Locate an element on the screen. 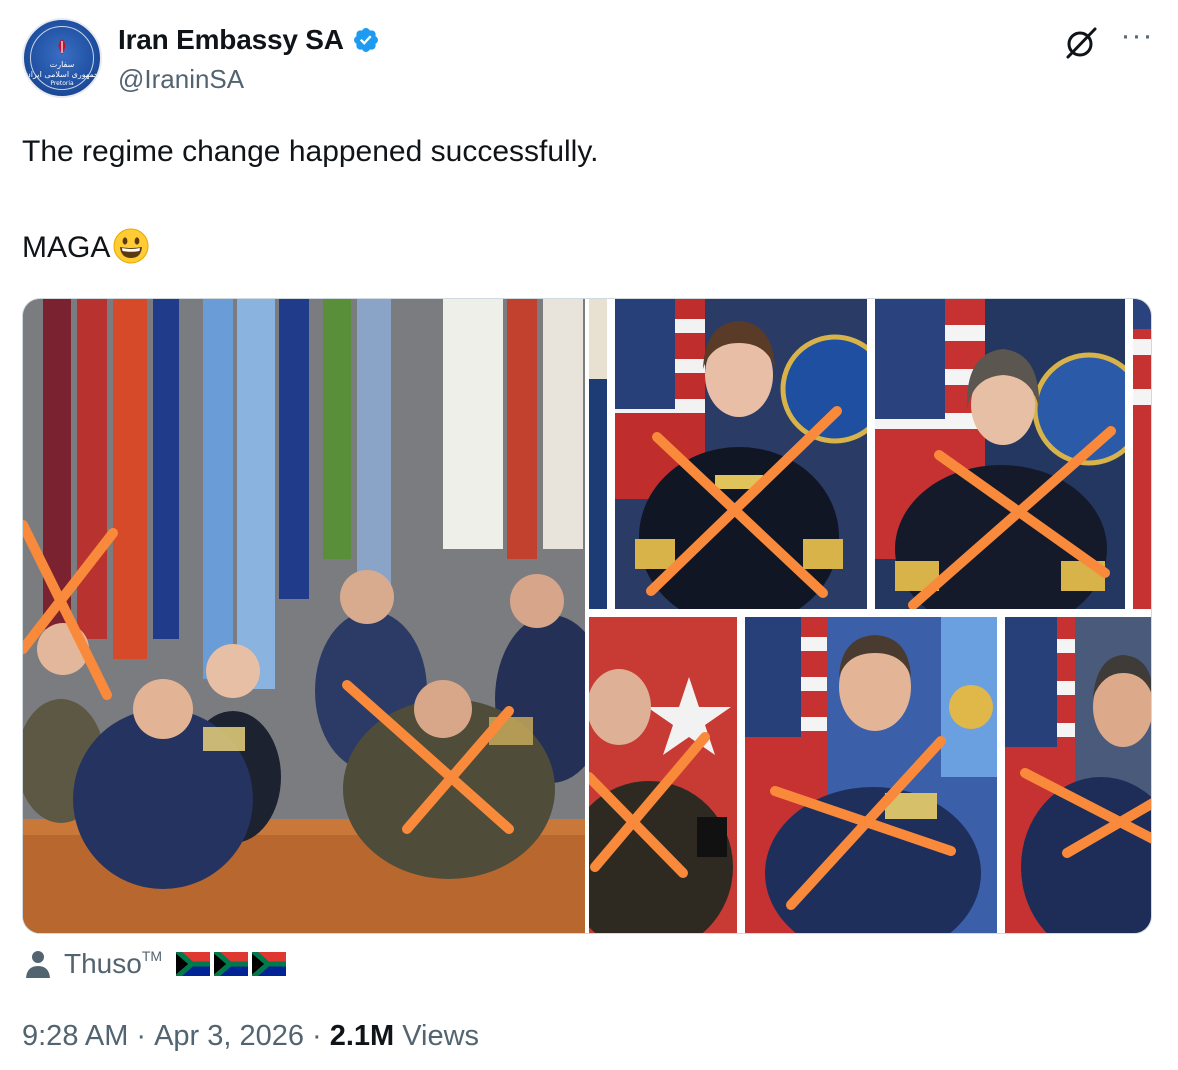  avatar-seal-script: سفارت جمهوری اسلامی ایران is located at coordinates (62, 69).